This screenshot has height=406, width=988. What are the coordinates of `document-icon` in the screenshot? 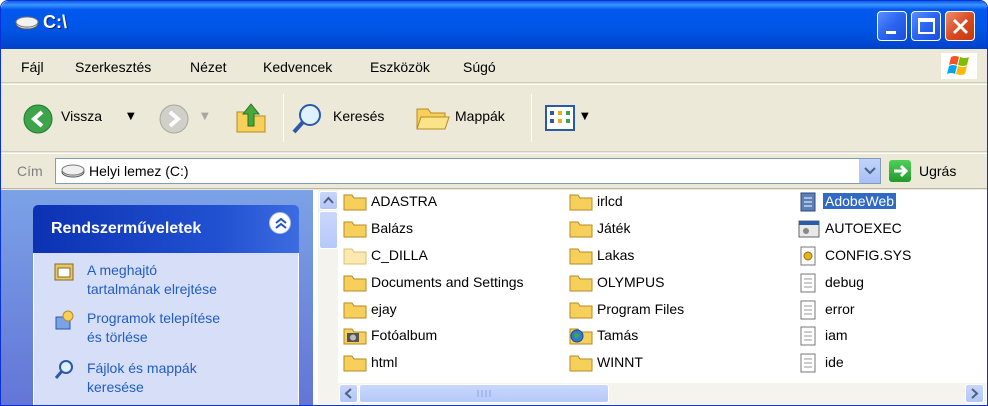 It's located at (808, 202).